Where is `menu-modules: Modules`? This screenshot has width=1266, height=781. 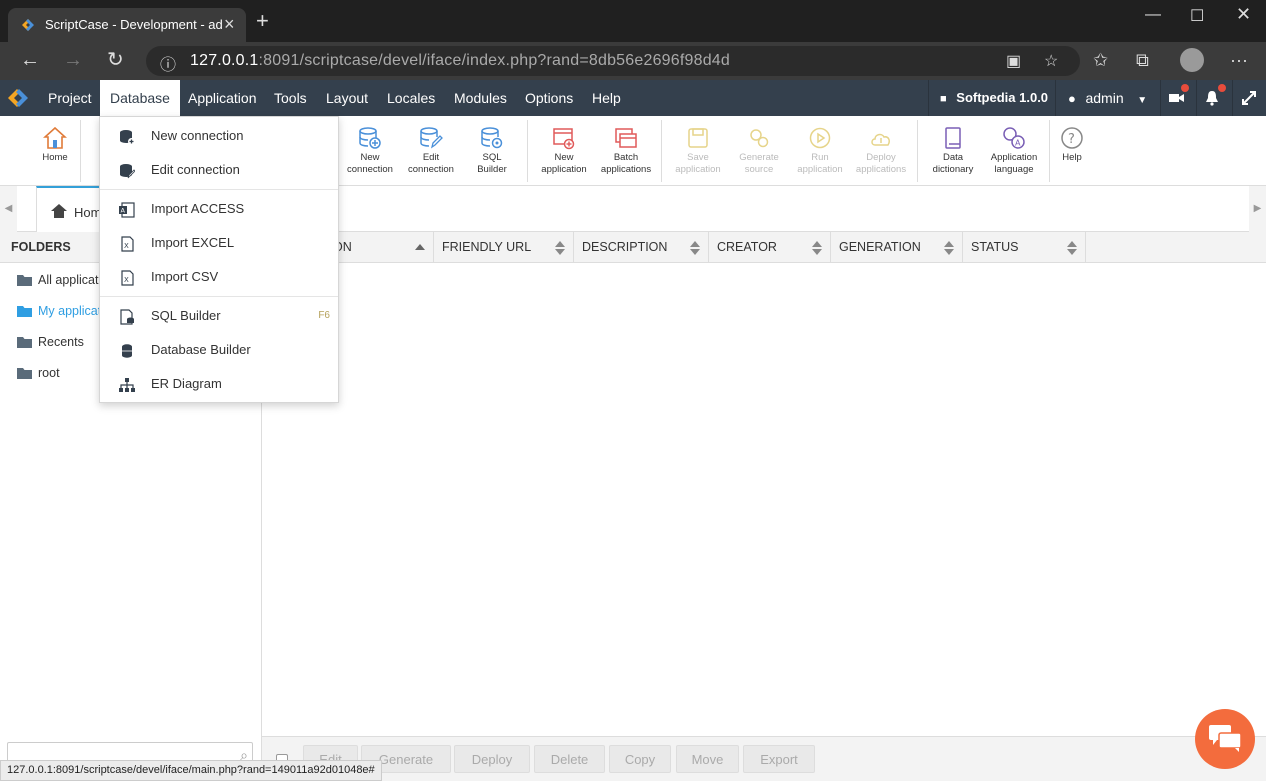
menu-modules: Modules is located at coordinates (480, 98).